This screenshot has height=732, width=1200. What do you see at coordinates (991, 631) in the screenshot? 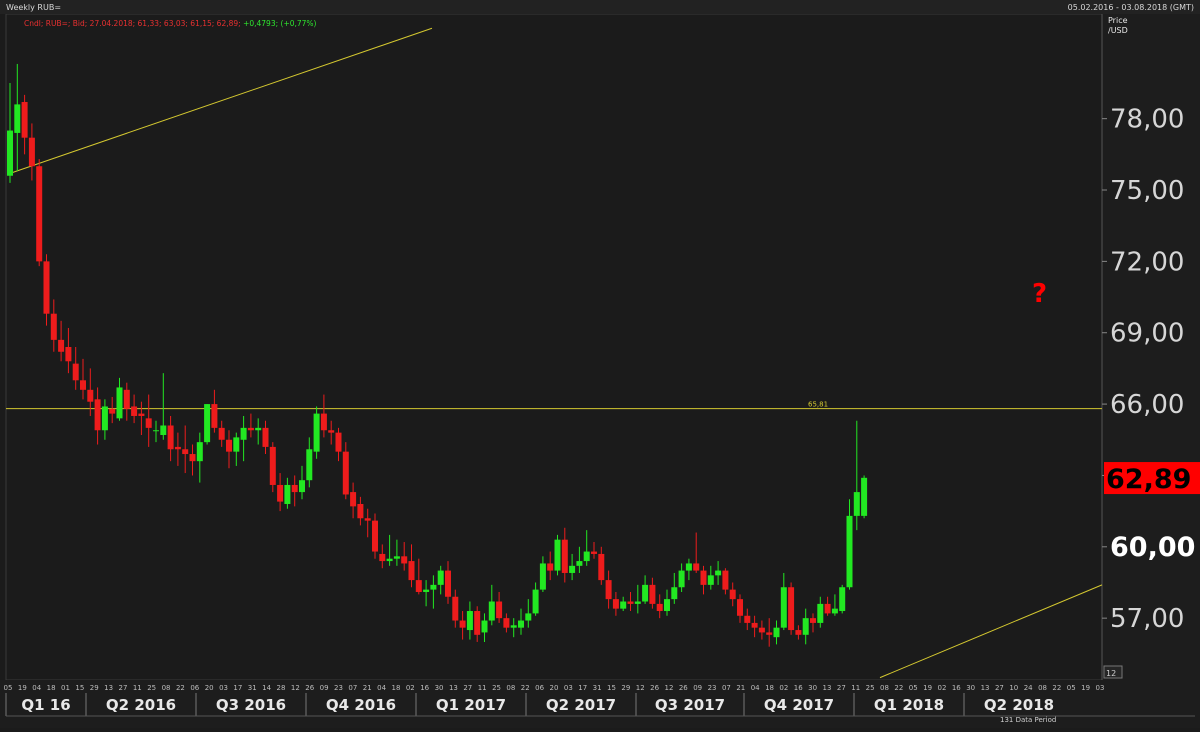
I see `lower-trendline` at bounding box center [991, 631].